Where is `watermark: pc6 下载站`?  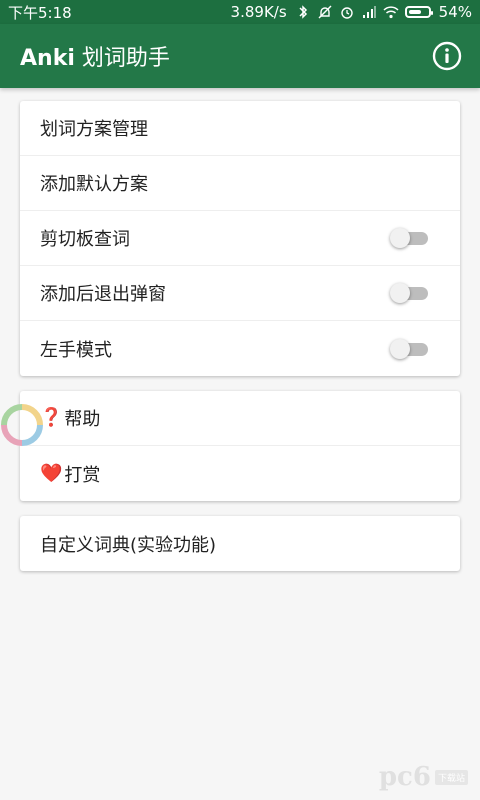 watermark: pc6 下载站 is located at coordinates (423, 777).